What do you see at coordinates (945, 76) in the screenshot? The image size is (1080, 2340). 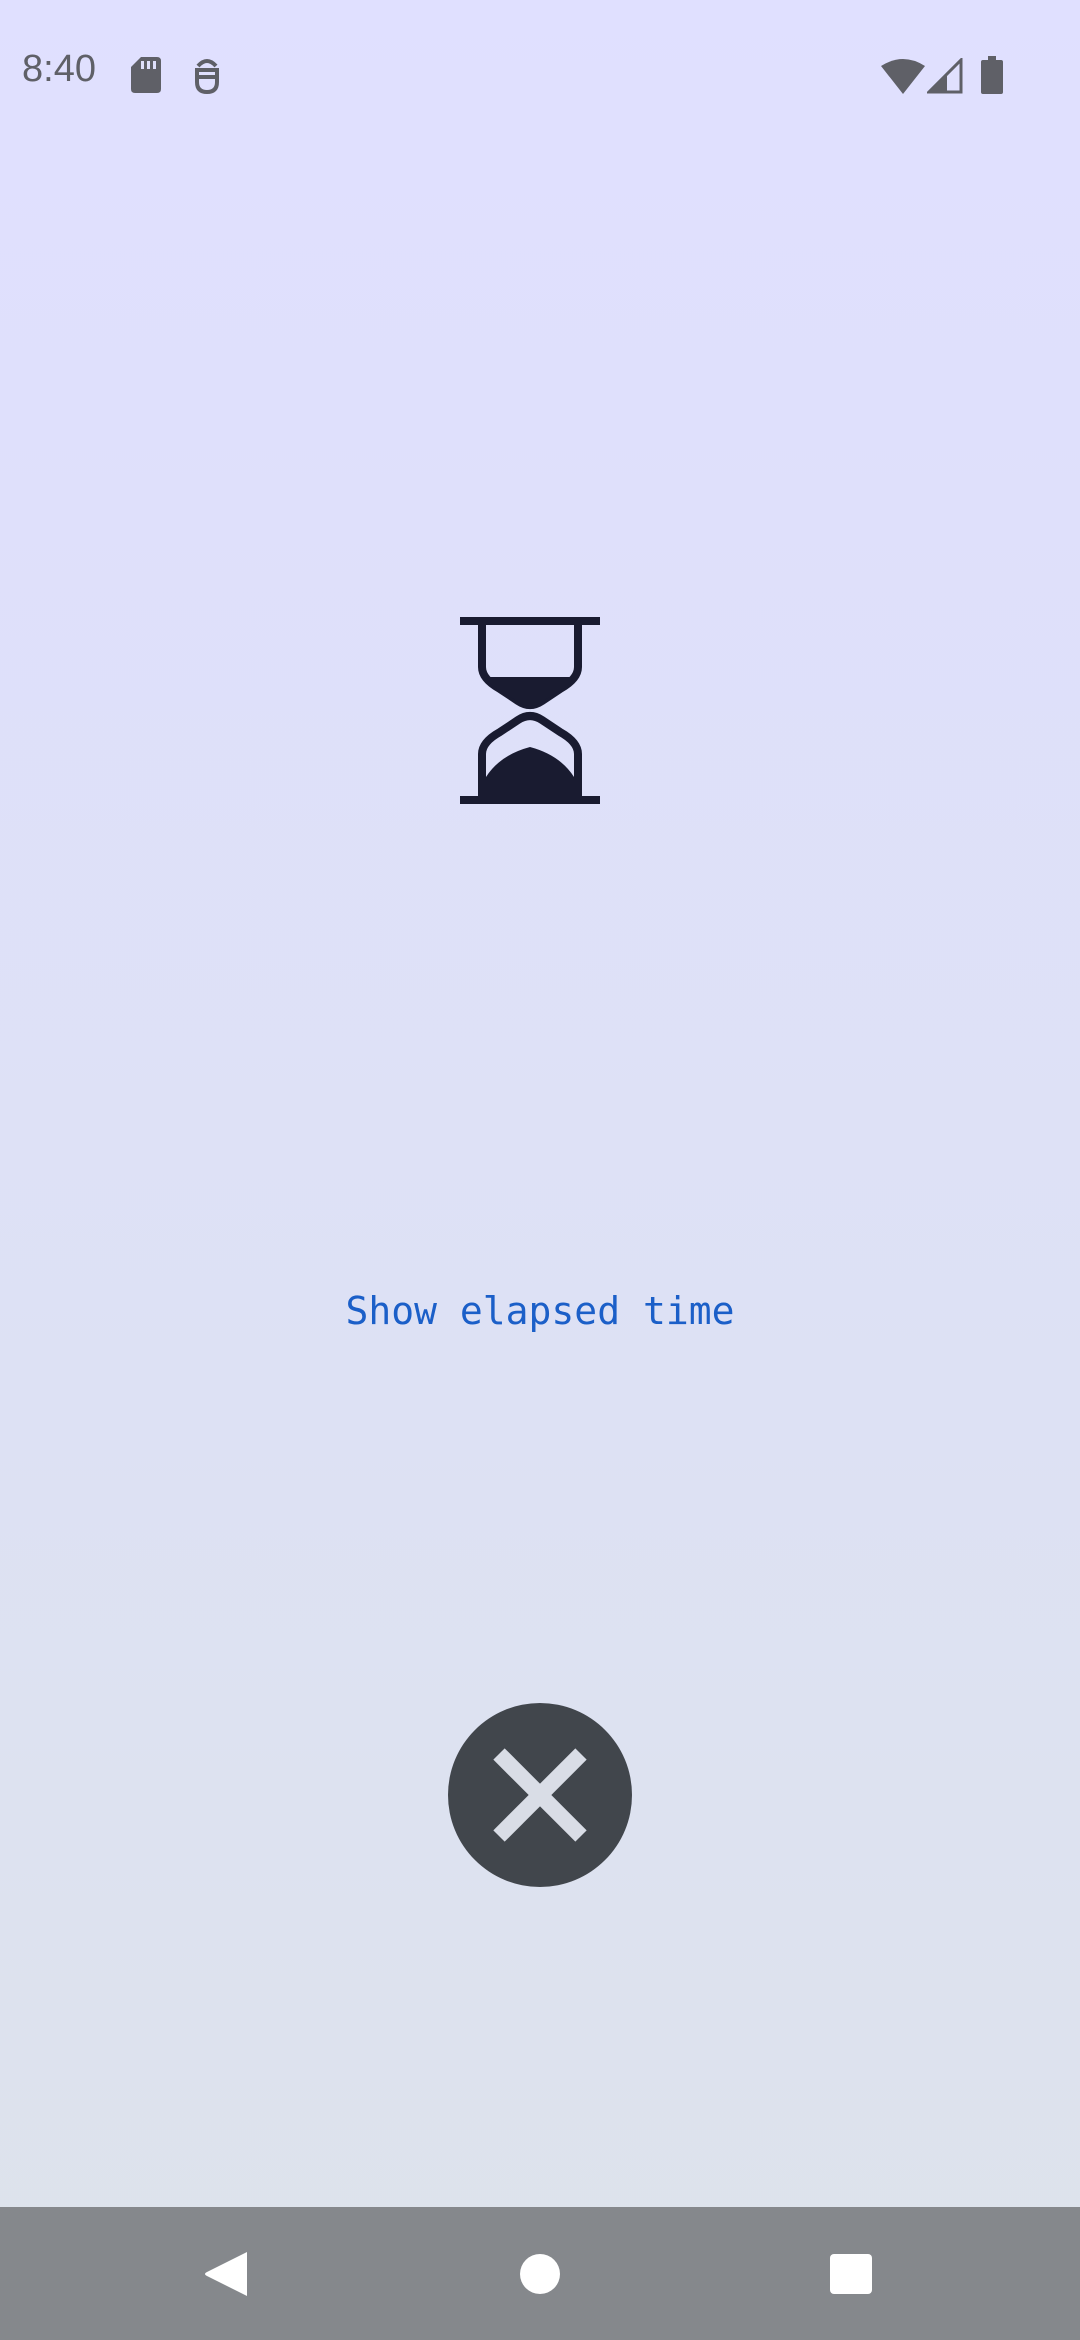 I see `signal-icon` at bounding box center [945, 76].